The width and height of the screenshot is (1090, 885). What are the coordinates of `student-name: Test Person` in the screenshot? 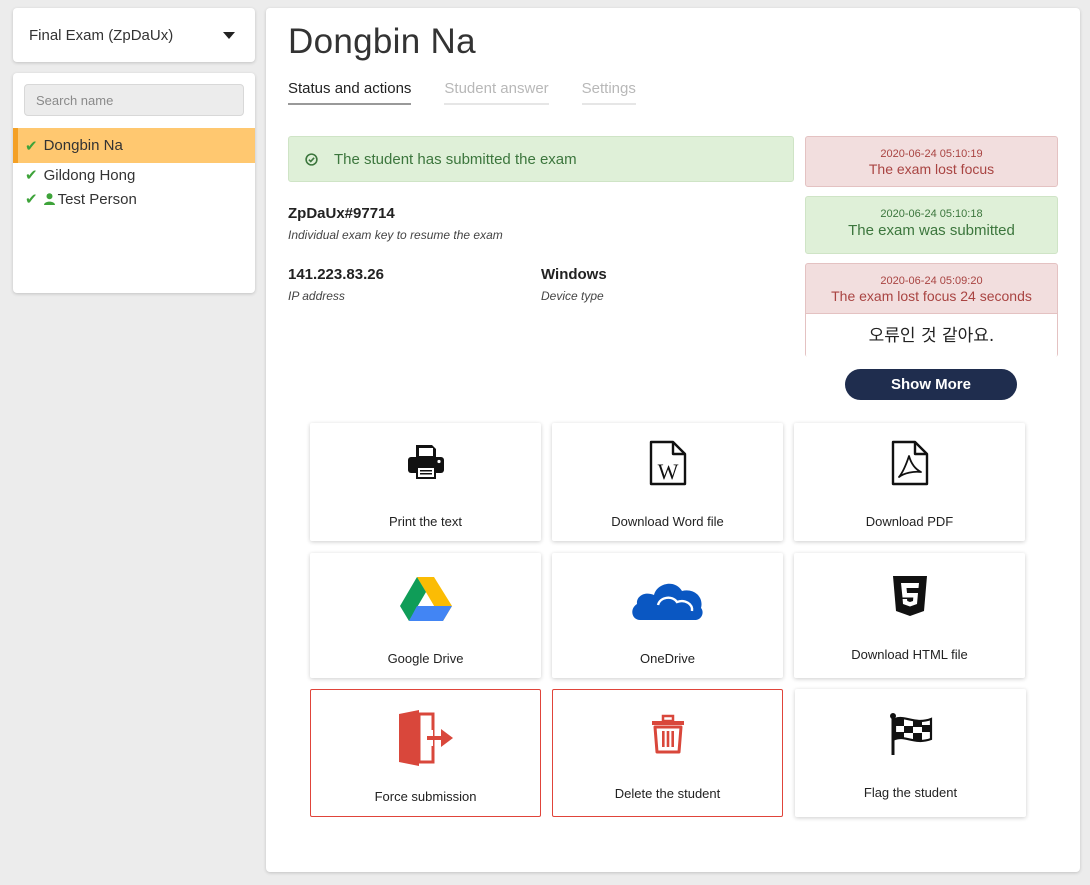 It's located at (97, 199).